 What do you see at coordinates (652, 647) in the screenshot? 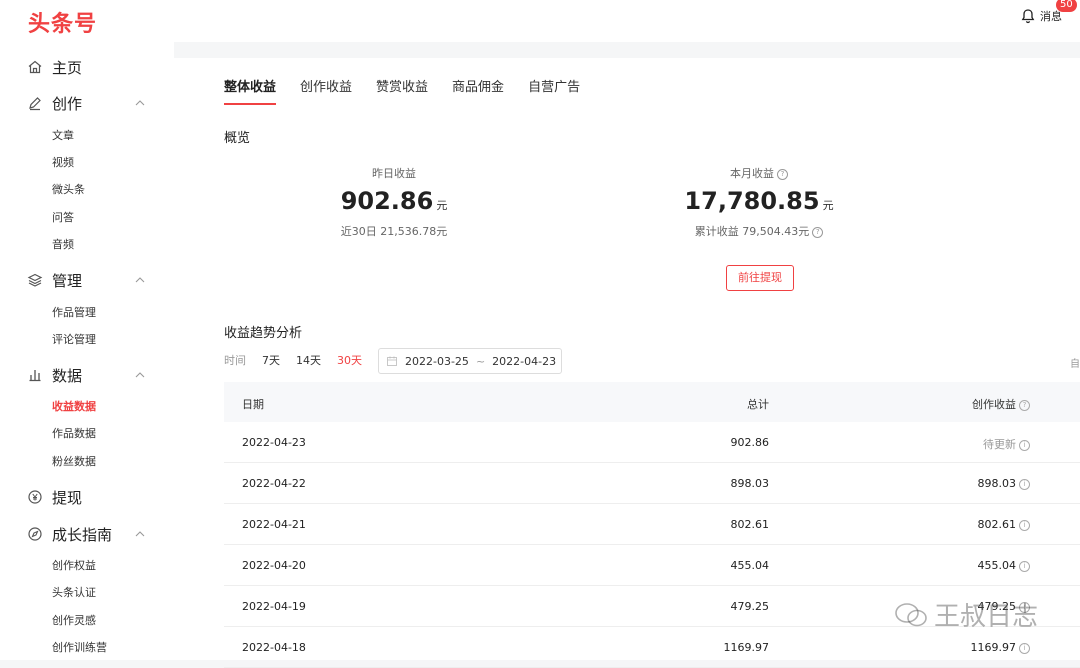
I see `table-row: 2022-04-18 1169.97 1169.97 i` at bounding box center [652, 647].